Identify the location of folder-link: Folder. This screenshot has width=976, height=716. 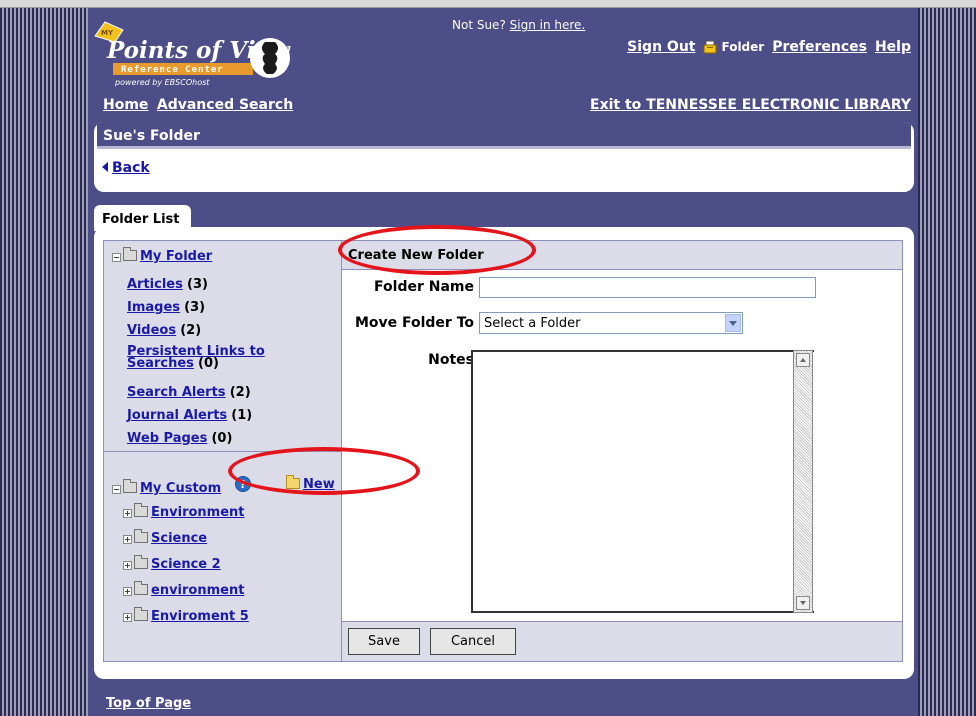
(733, 47).